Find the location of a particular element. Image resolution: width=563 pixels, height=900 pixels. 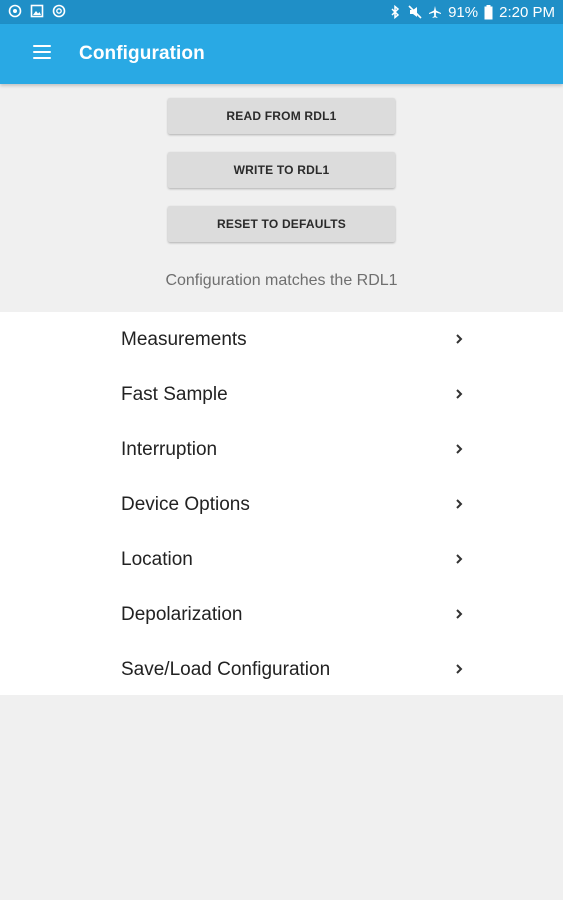

read-from-rdl1-button: READ FROM RDL1 is located at coordinates (281, 116).